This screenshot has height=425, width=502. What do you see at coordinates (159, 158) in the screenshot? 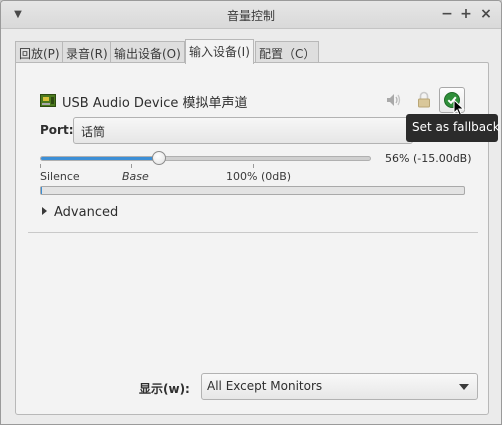
I see `volume-slider-handle` at bounding box center [159, 158].